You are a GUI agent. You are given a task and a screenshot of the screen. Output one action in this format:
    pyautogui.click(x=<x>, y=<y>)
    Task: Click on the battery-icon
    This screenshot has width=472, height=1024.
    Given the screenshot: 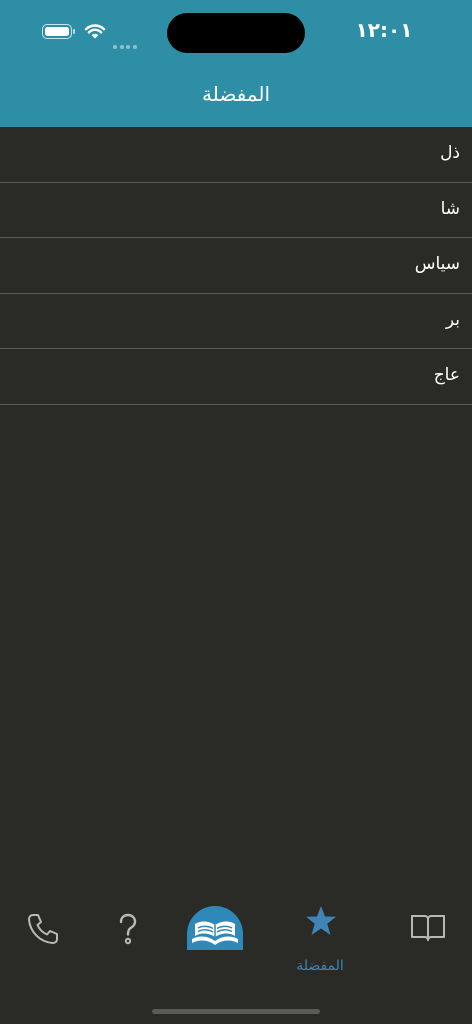 What is the action you would take?
    pyautogui.click(x=57, y=31)
    